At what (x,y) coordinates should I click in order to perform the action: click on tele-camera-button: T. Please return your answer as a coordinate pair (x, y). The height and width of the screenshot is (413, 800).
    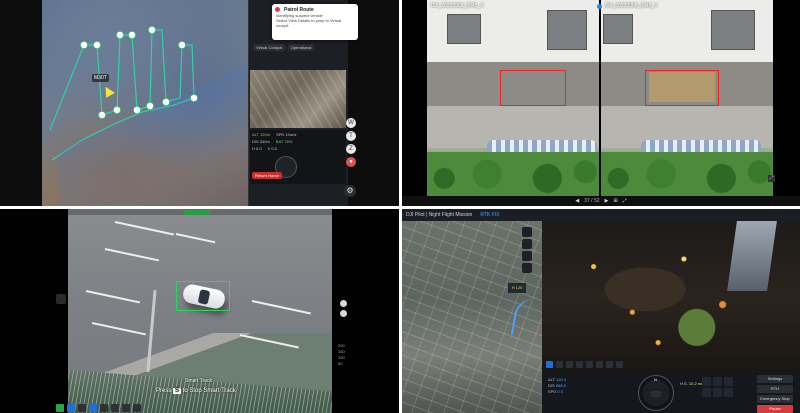
    Looking at the image, I should click on (351, 136).